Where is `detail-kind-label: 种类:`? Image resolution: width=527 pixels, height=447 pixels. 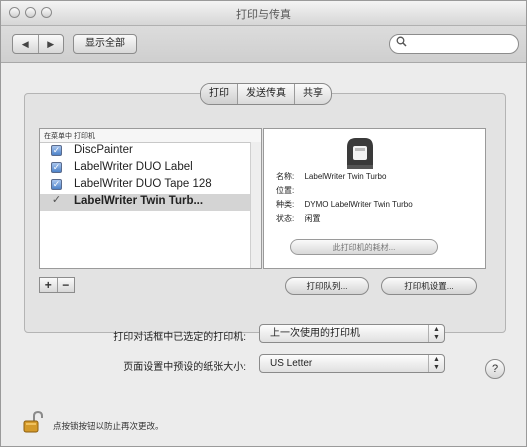 detail-kind-label: 种类: is located at coordinates (285, 204).